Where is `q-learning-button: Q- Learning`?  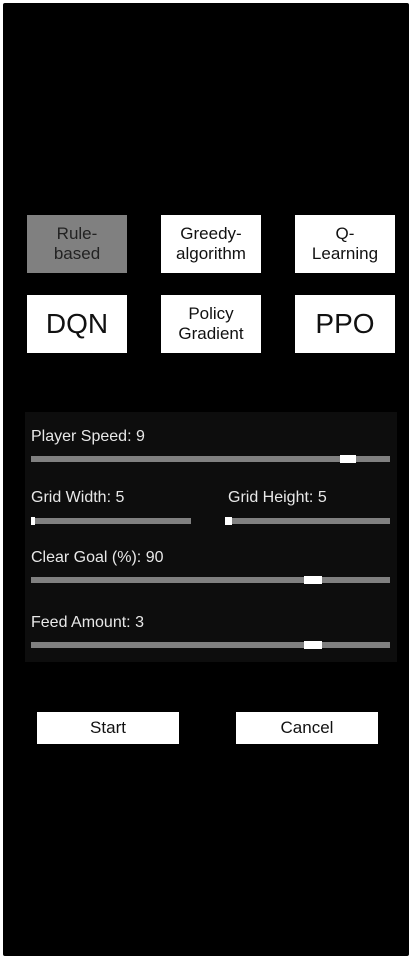
q-learning-button: Q- Learning is located at coordinates (345, 244).